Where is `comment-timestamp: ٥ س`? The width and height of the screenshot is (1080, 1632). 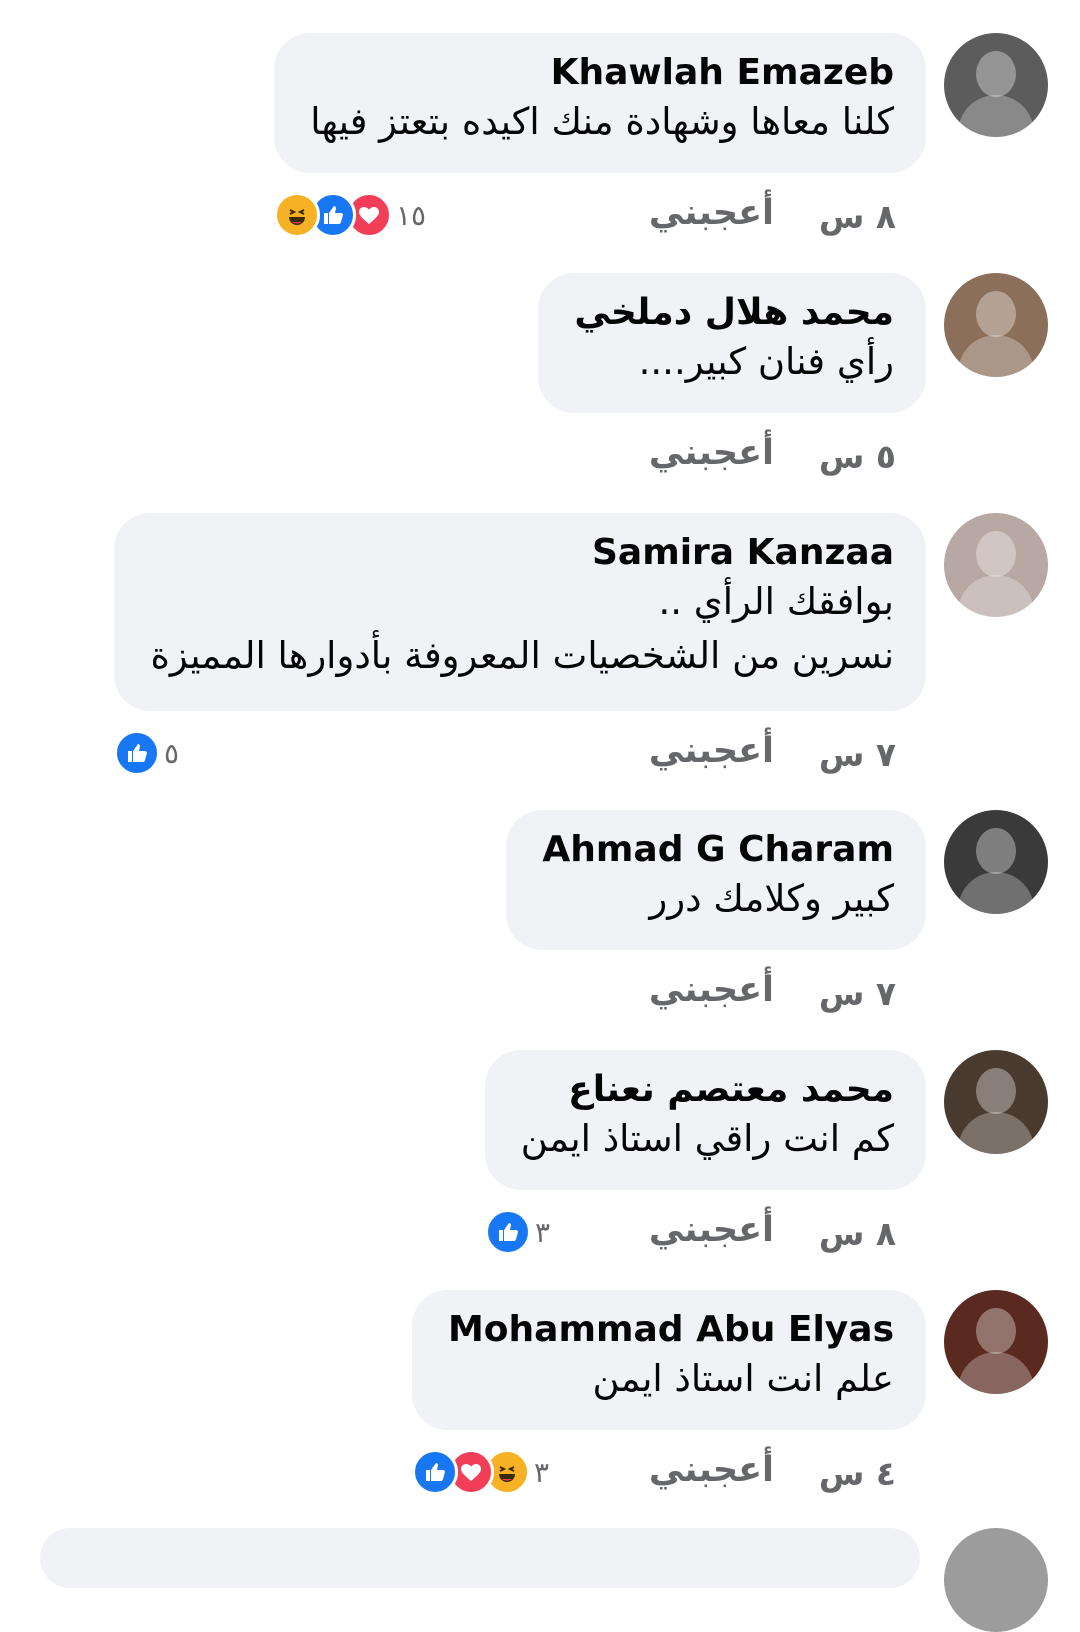
comment-timestamp: ٥ س is located at coordinates (857, 456).